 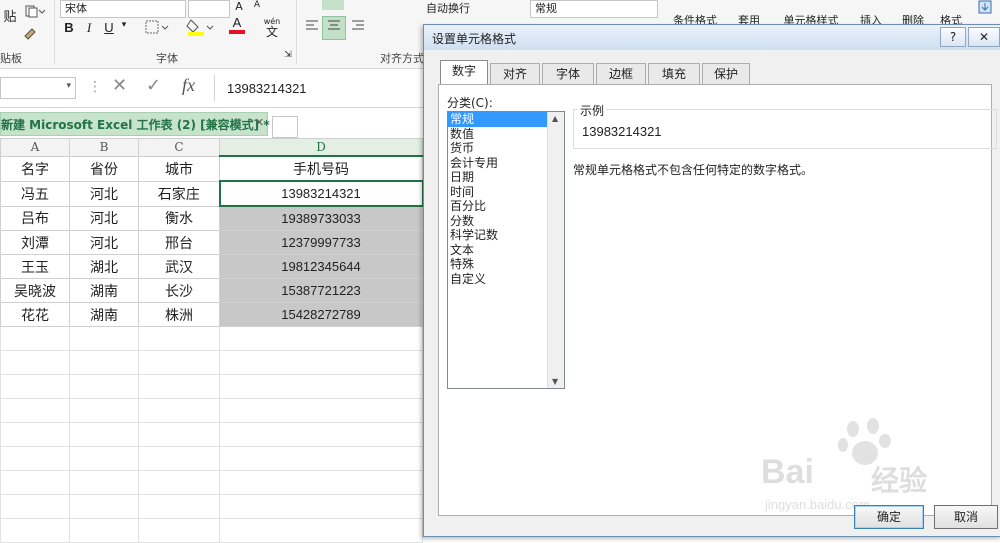 I want to click on dialog-title-bar: 设置单元格格式 ? ✕, so click(x=712, y=37).